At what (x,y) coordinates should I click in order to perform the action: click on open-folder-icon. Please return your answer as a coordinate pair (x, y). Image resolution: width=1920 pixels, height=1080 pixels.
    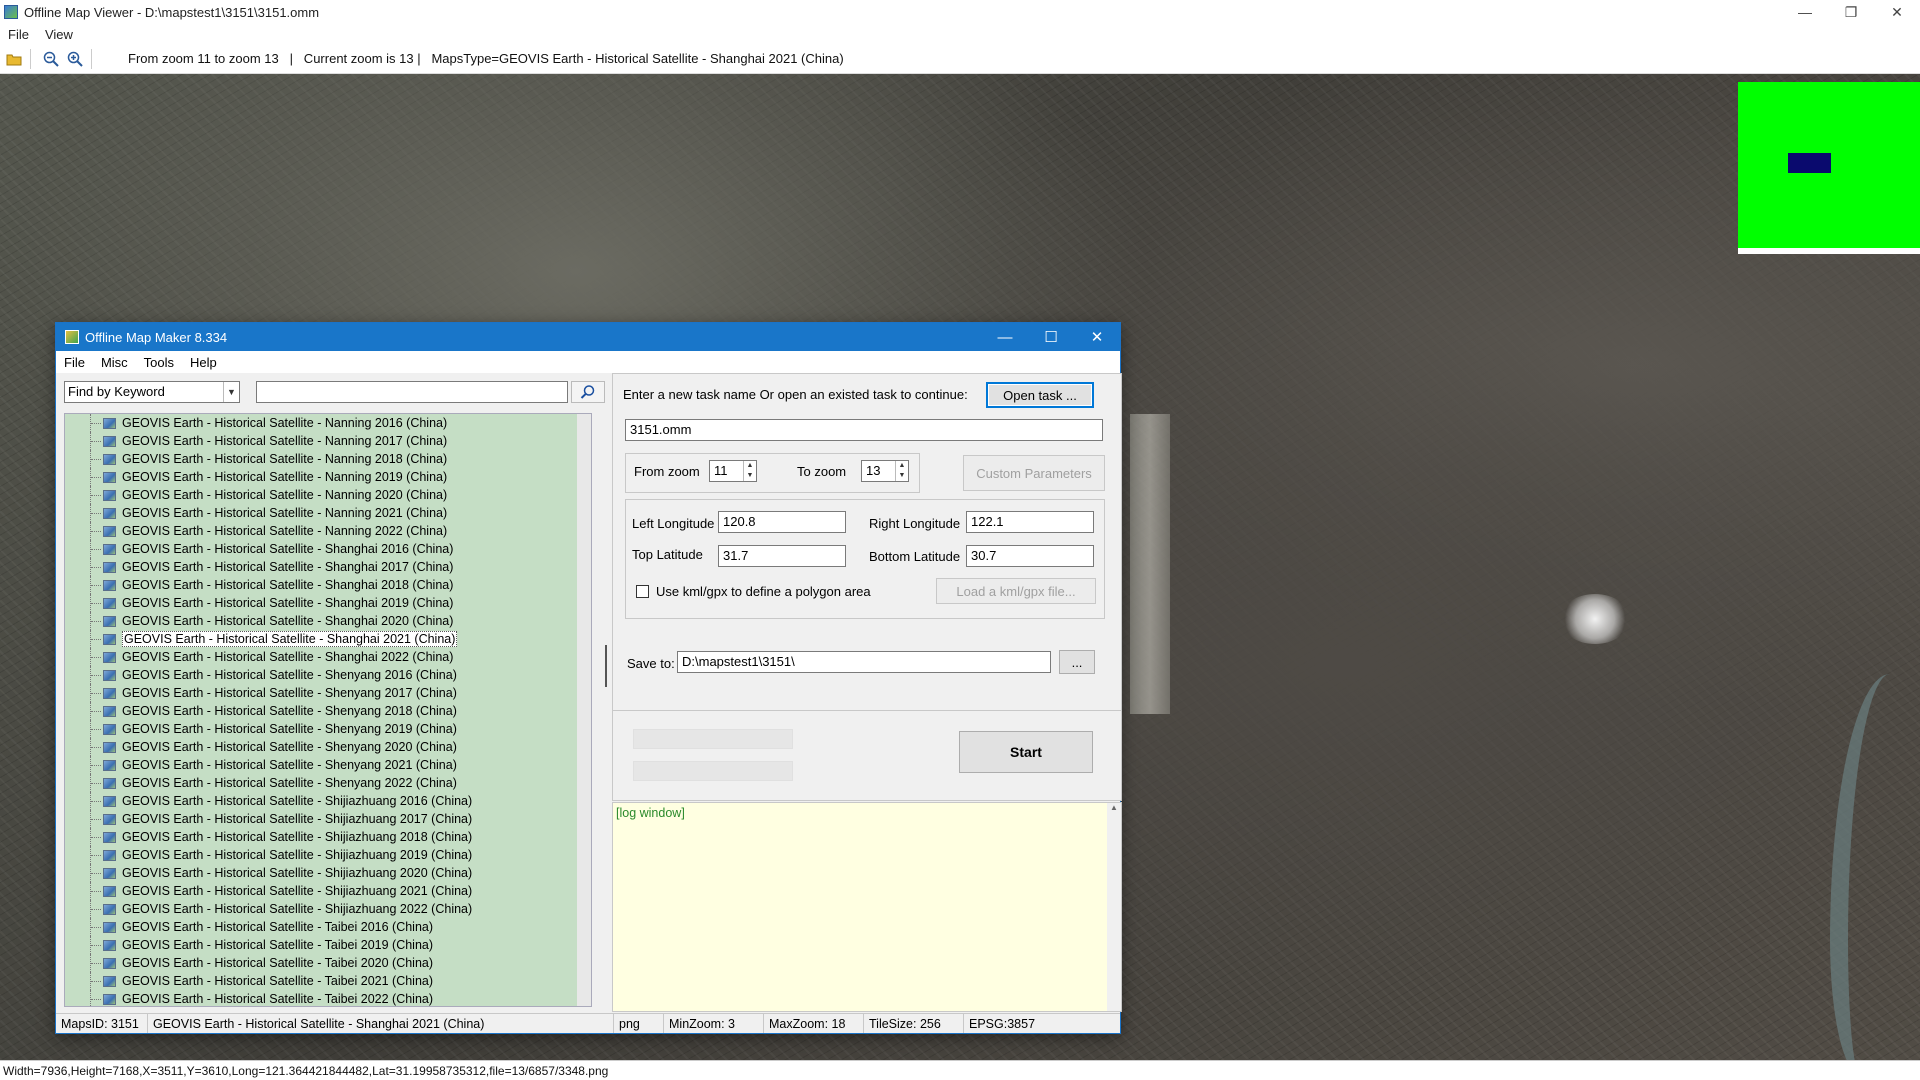
    Looking at the image, I should click on (14, 59).